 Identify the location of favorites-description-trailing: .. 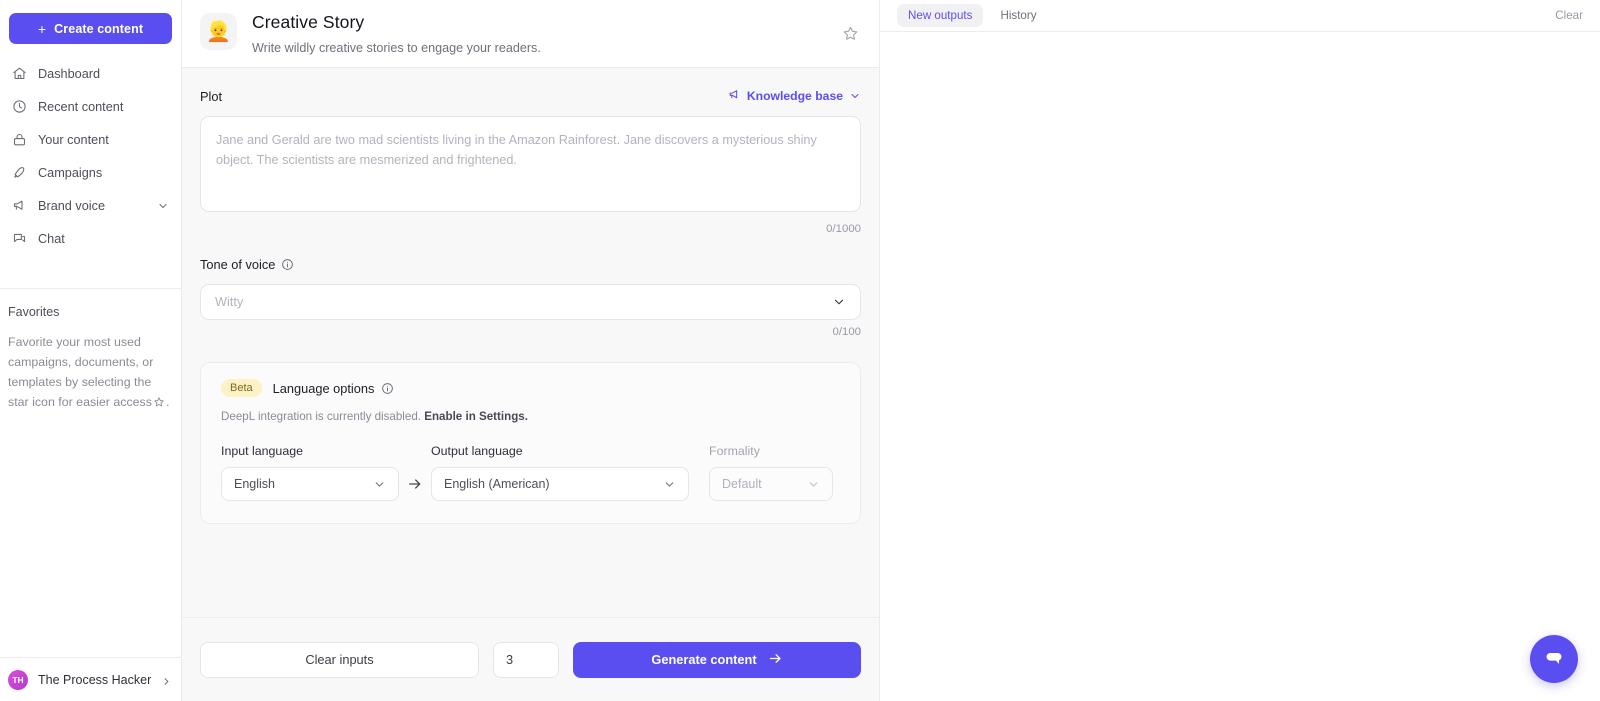
(167, 402).